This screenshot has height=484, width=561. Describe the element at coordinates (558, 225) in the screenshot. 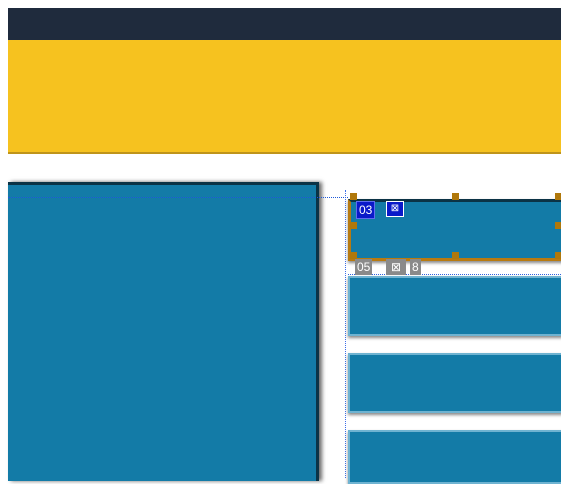

I see `resize-handle-middle-right` at that location.